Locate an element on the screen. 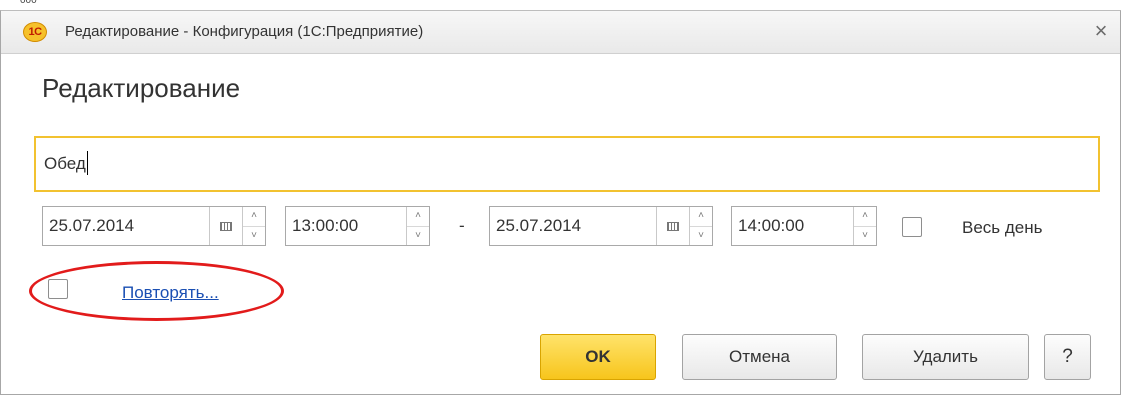 Image resolution: width=1122 pixels, height=396 pixels. start-time-spinner: ˄ ˅ is located at coordinates (417, 226).